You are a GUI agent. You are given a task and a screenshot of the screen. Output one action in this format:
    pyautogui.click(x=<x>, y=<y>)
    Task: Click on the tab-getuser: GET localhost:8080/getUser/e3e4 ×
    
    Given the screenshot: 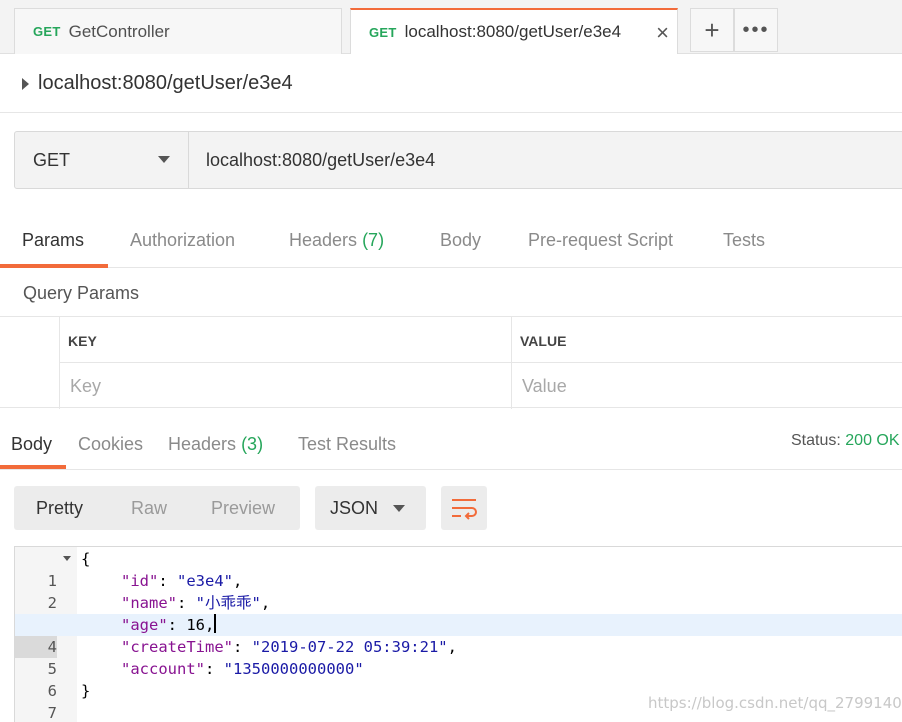 What is the action you would take?
    pyautogui.click(x=514, y=31)
    